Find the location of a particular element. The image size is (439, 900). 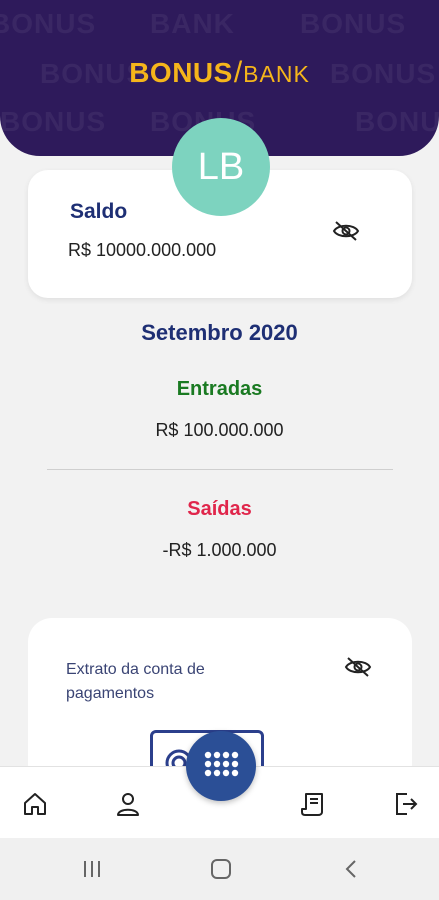

keypad-button is located at coordinates (221, 766).